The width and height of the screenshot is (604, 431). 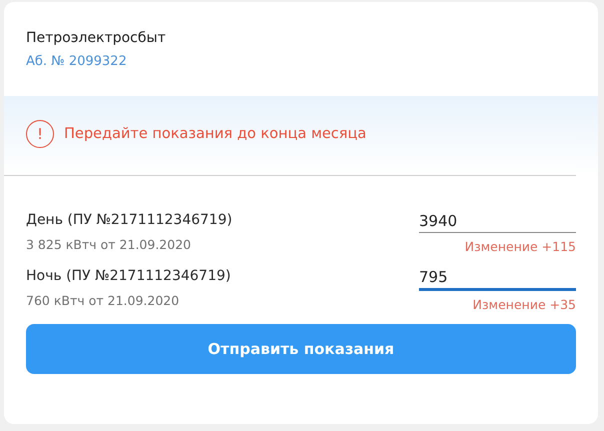 What do you see at coordinates (497, 279) in the screenshot?
I see `reading-input: 795` at bounding box center [497, 279].